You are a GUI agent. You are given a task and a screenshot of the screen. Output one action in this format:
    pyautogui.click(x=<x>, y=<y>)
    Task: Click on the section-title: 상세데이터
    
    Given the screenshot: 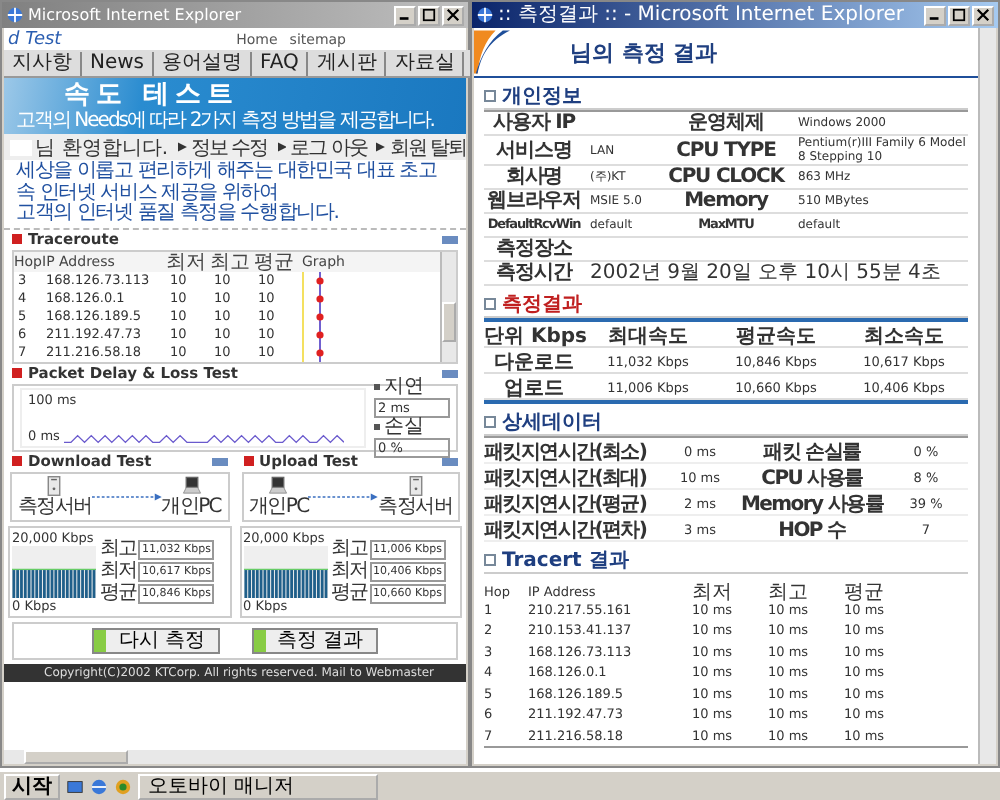 What is the action you would take?
    pyautogui.click(x=552, y=422)
    